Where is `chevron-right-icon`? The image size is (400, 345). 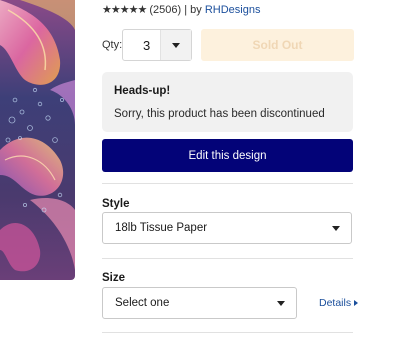
chevron-right-icon is located at coordinates (356, 303).